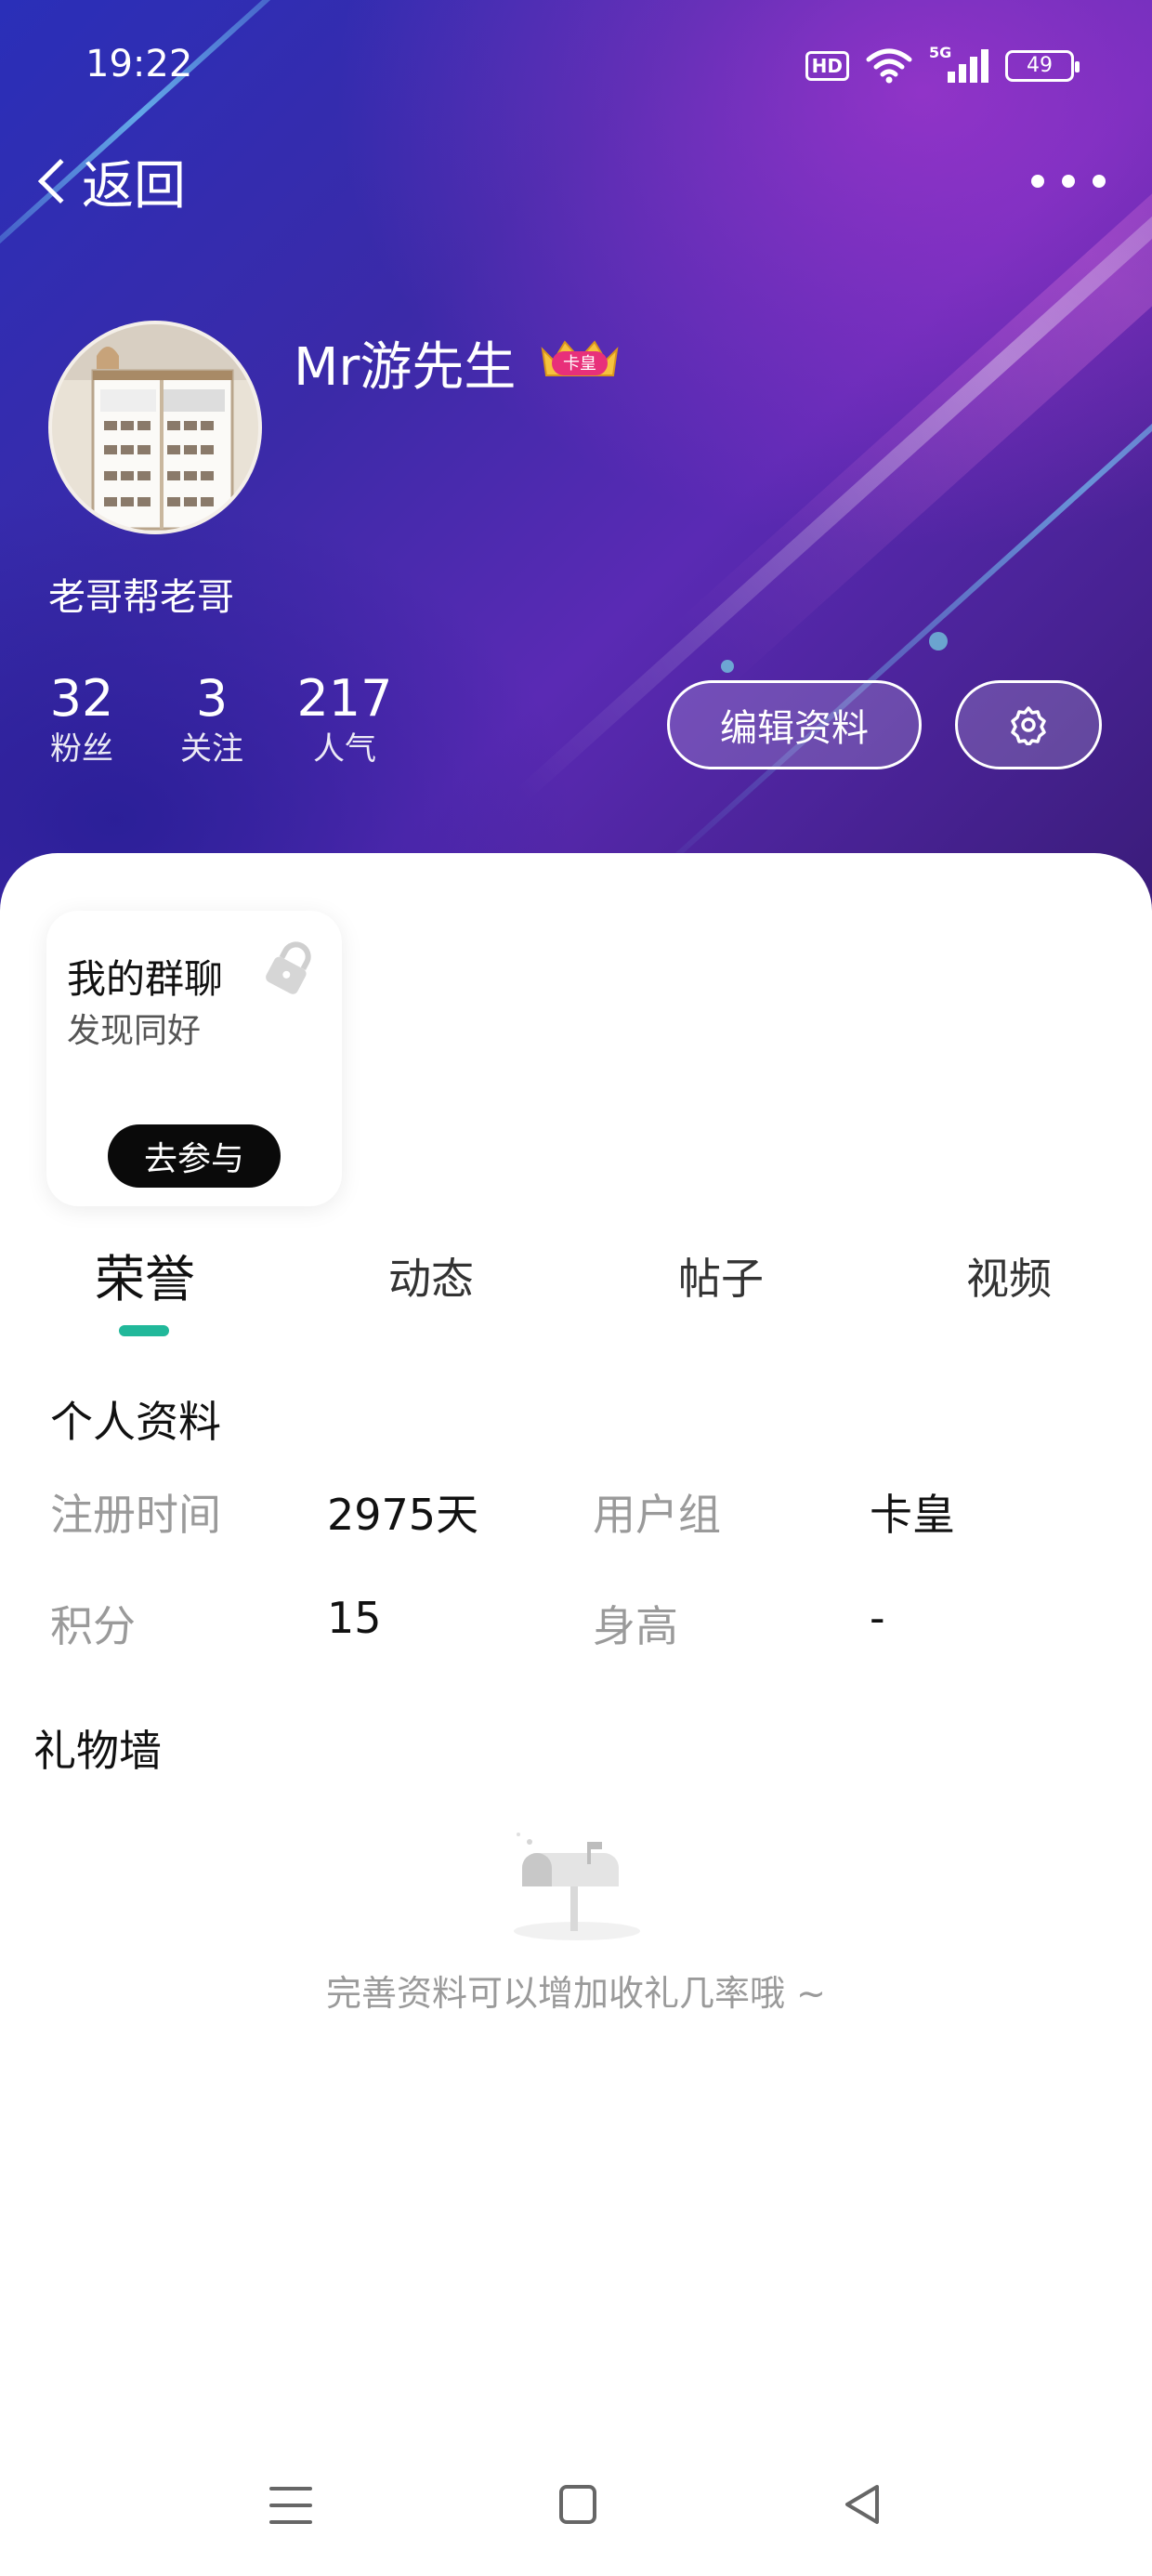 This screenshot has width=1152, height=2576. I want to click on lock-icon, so click(288, 967).